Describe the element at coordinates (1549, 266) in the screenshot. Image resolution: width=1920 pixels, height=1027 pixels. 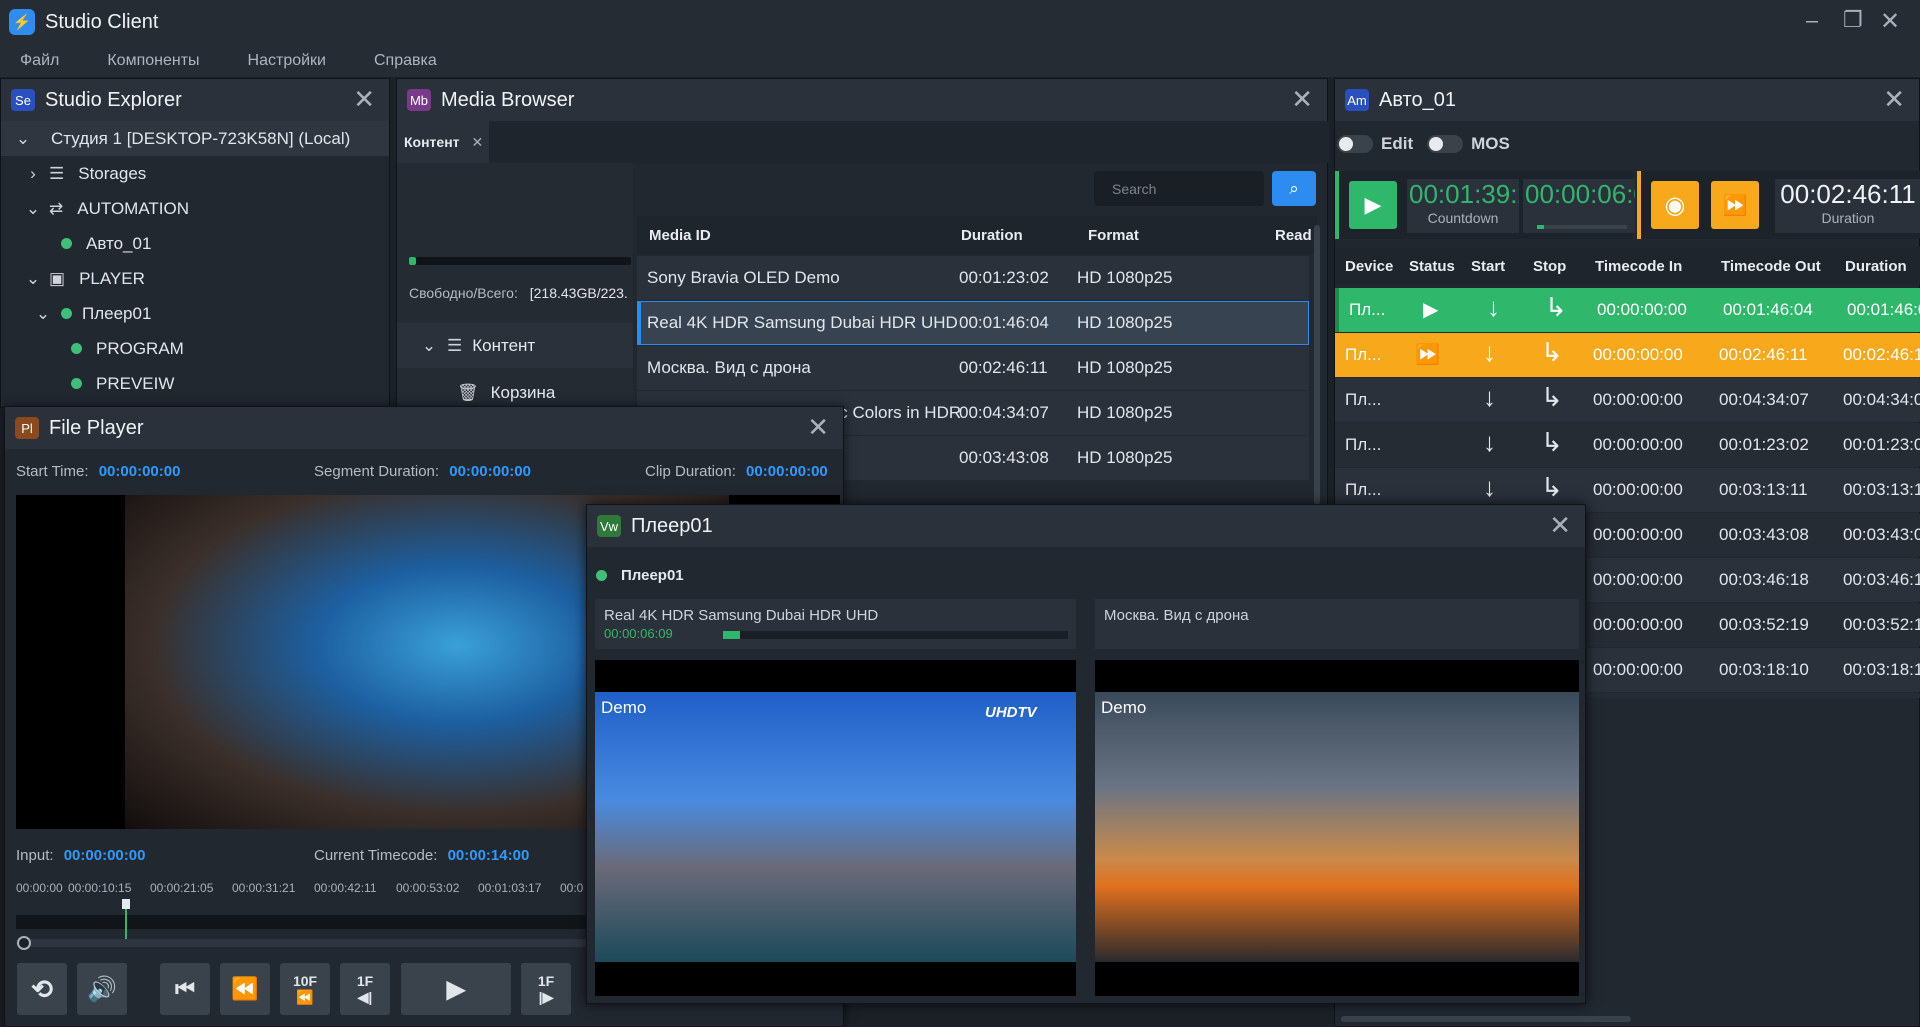
I see `col-stop: Stop` at that location.